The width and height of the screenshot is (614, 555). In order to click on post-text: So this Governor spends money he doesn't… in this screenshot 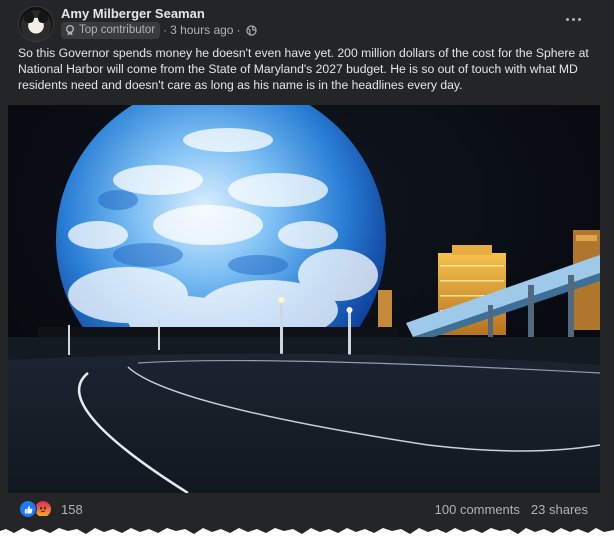, I will do `click(303, 69)`.